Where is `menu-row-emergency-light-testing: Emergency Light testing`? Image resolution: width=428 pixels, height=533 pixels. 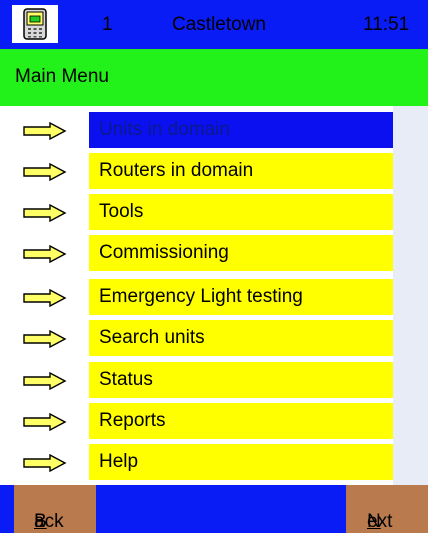 menu-row-emergency-light-testing: Emergency Light testing is located at coordinates (196, 298).